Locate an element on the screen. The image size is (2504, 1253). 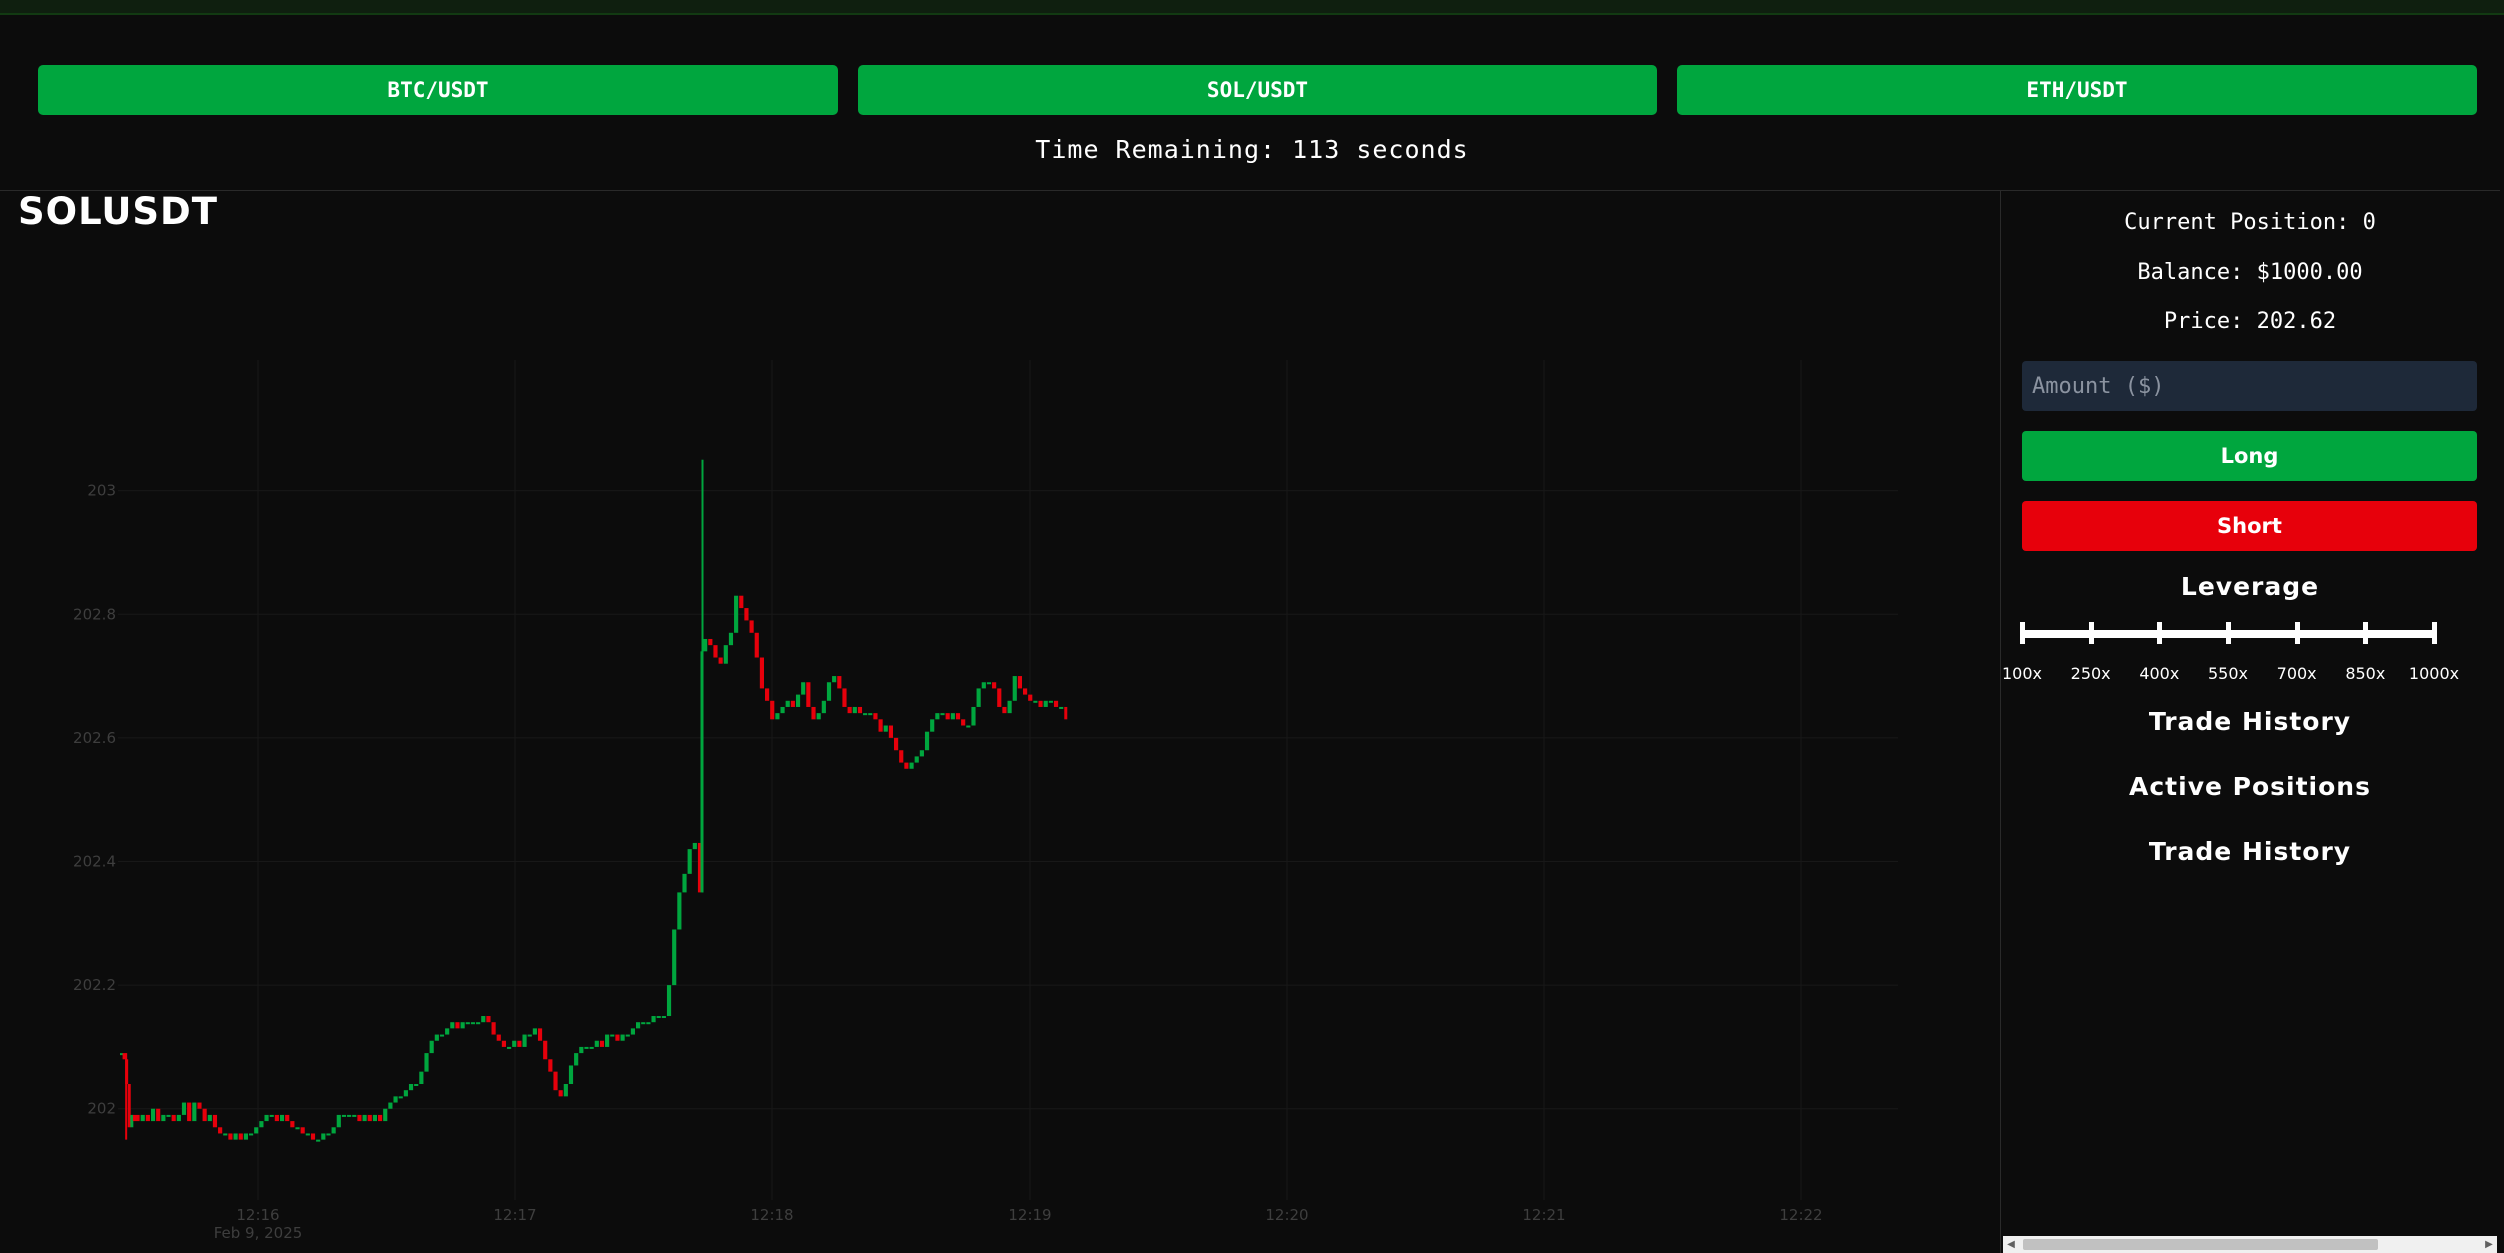
trade-history-title: Trade History is located at coordinates (2250, 721).